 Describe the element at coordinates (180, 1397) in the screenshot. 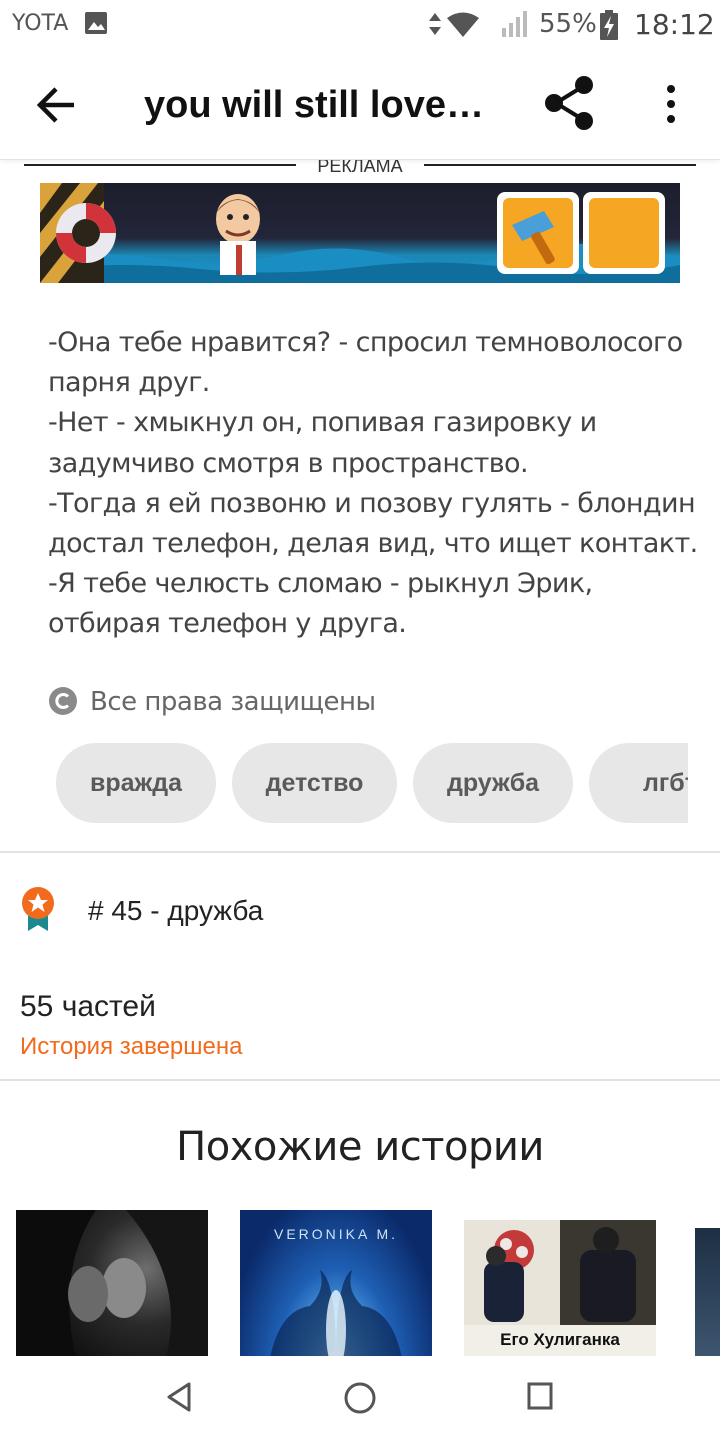

I see `nav-back-icon` at that location.